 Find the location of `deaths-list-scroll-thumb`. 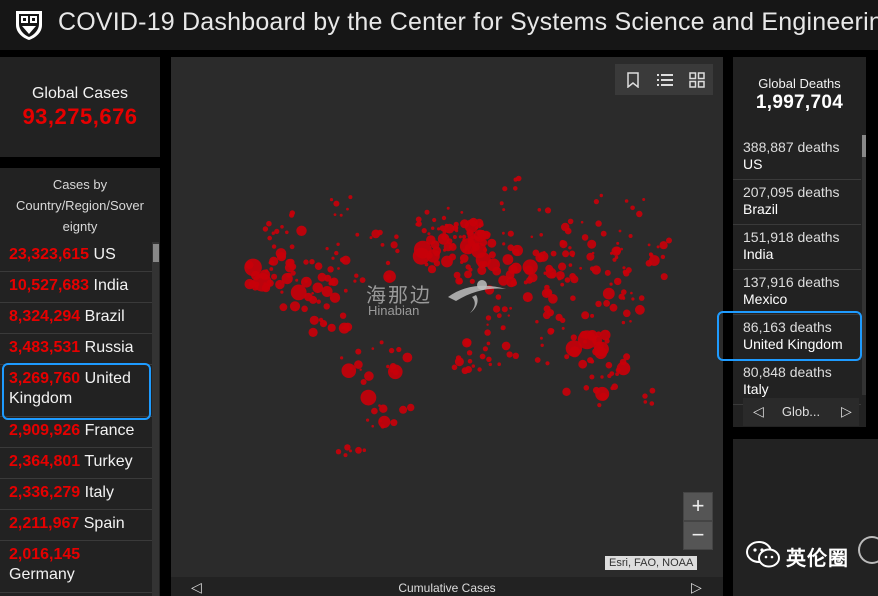

deaths-list-scroll-thumb is located at coordinates (864, 146).